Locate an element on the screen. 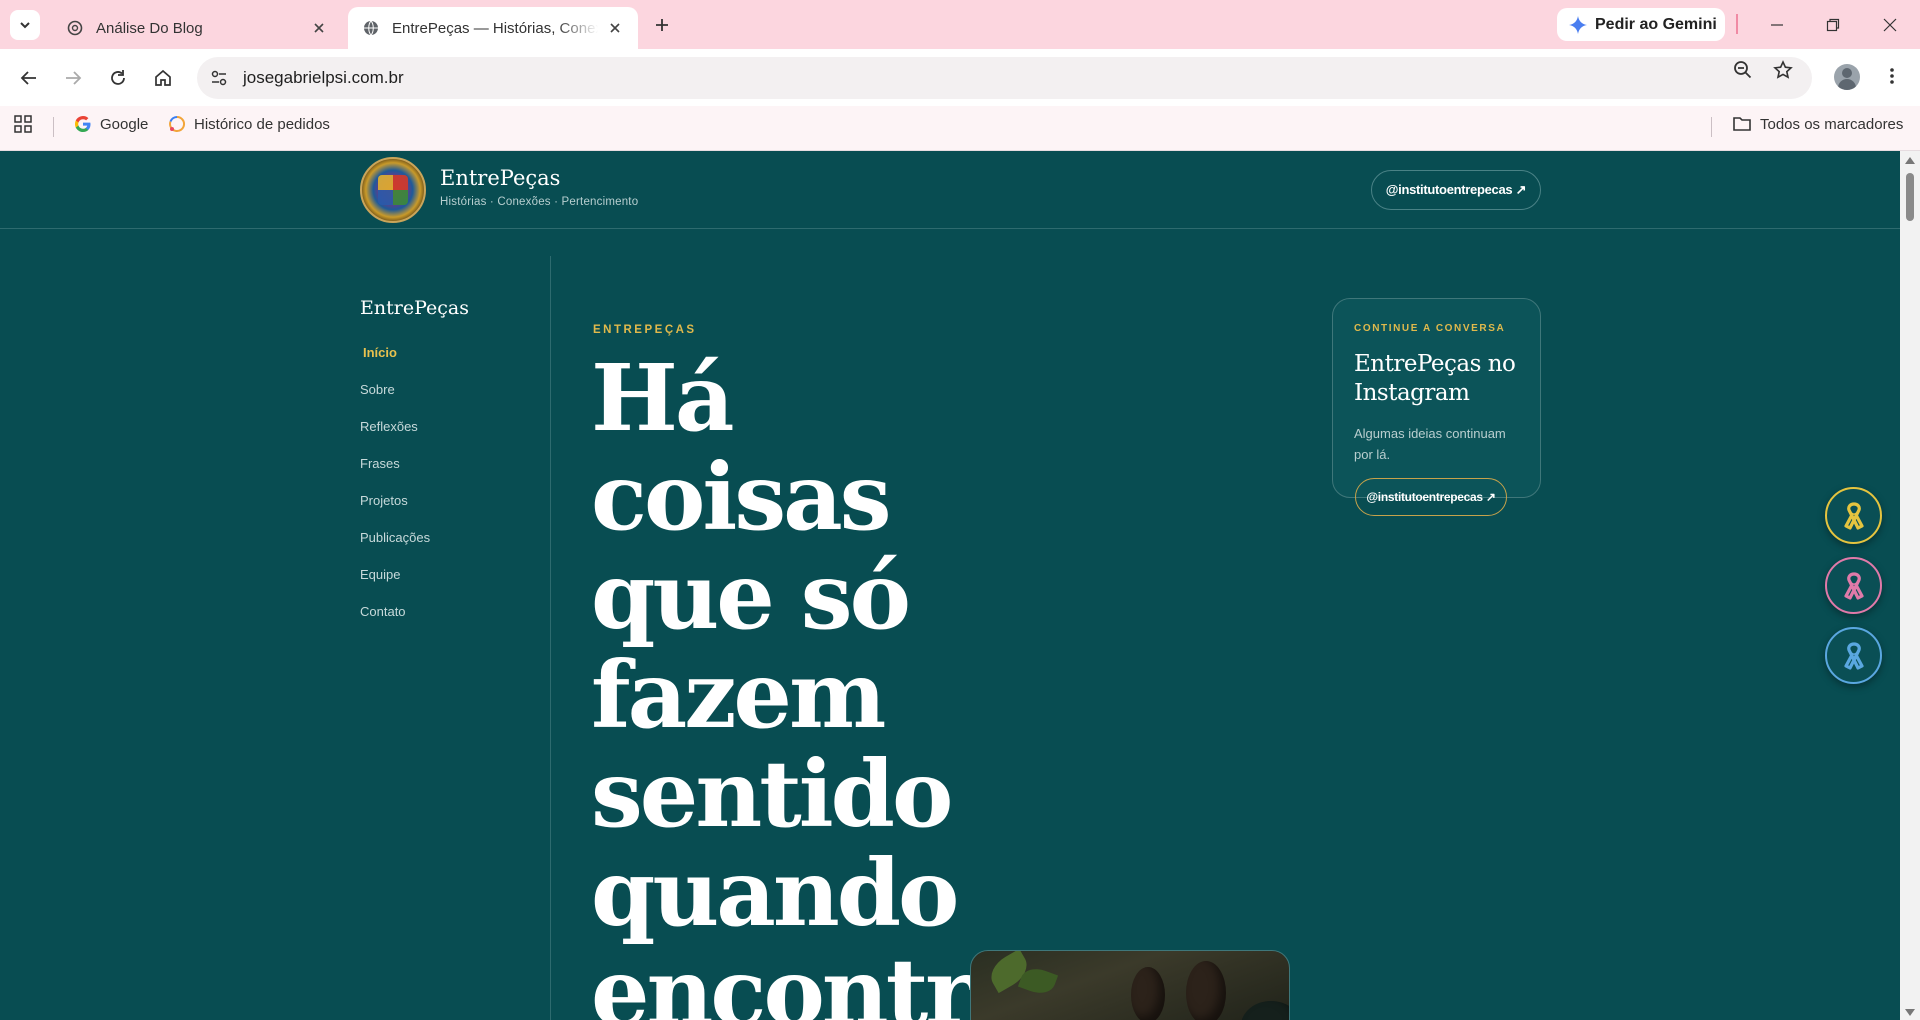  hero-line: sentido is located at coordinates (772, 794).